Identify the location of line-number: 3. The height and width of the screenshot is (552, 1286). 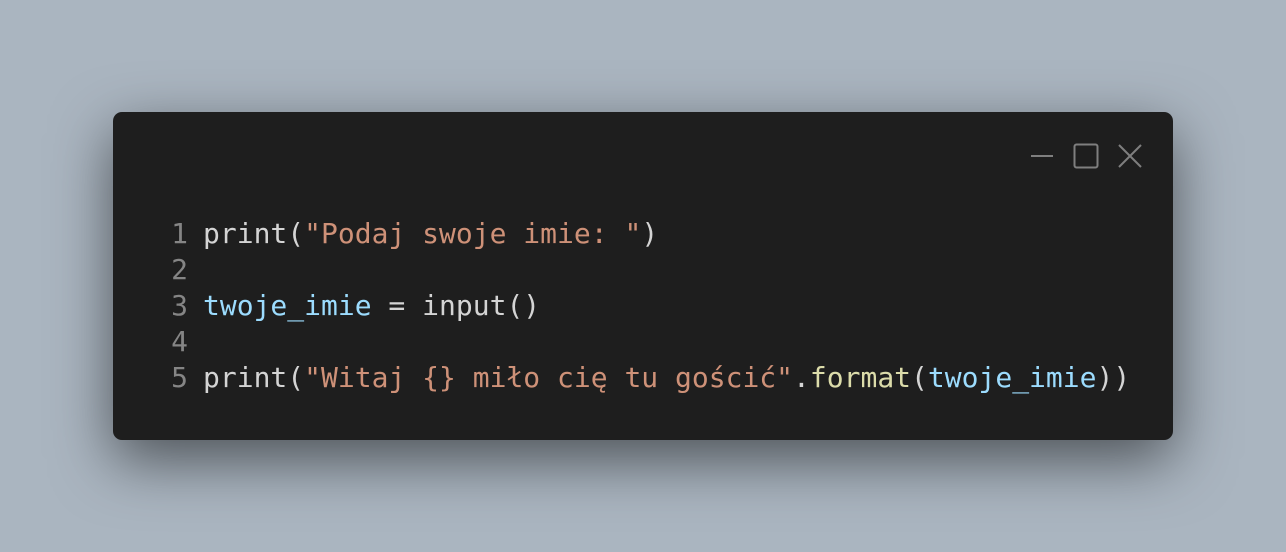
(179, 305).